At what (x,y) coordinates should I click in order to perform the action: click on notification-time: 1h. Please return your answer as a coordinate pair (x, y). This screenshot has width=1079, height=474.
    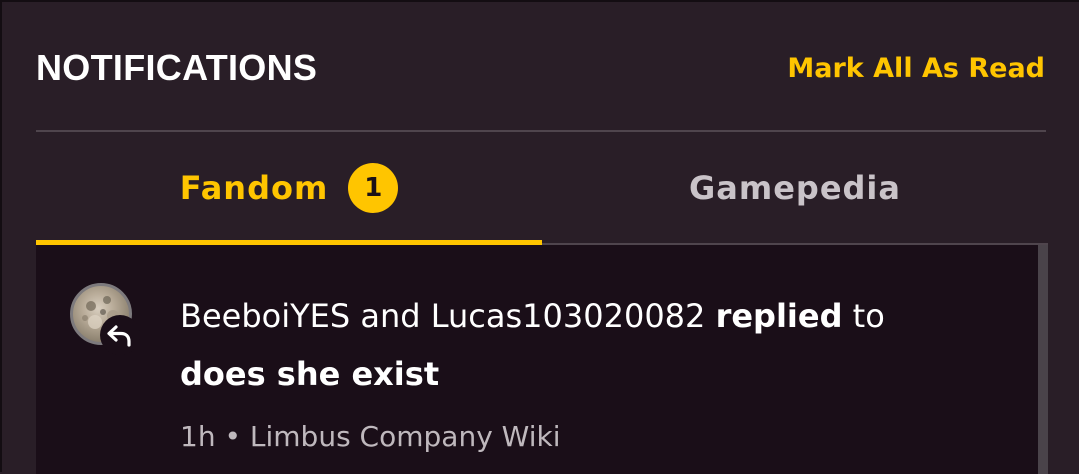
    Looking at the image, I should click on (198, 436).